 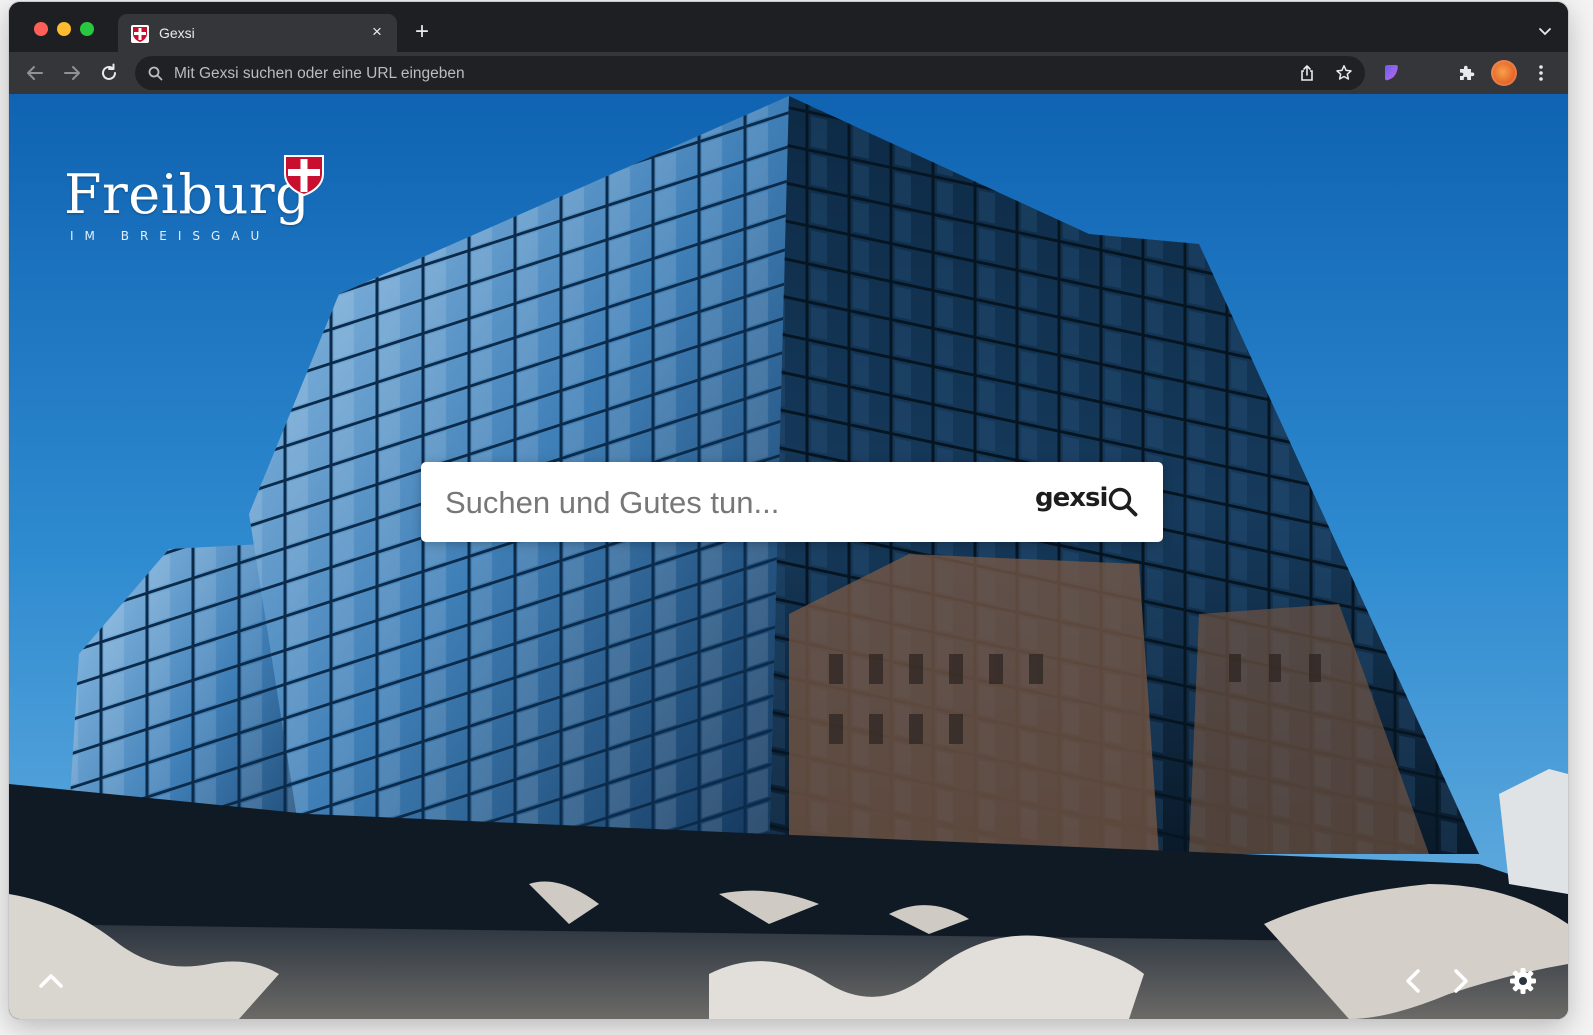 What do you see at coordinates (1307, 73) in the screenshot?
I see `share-icon` at bounding box center [1307, 73].